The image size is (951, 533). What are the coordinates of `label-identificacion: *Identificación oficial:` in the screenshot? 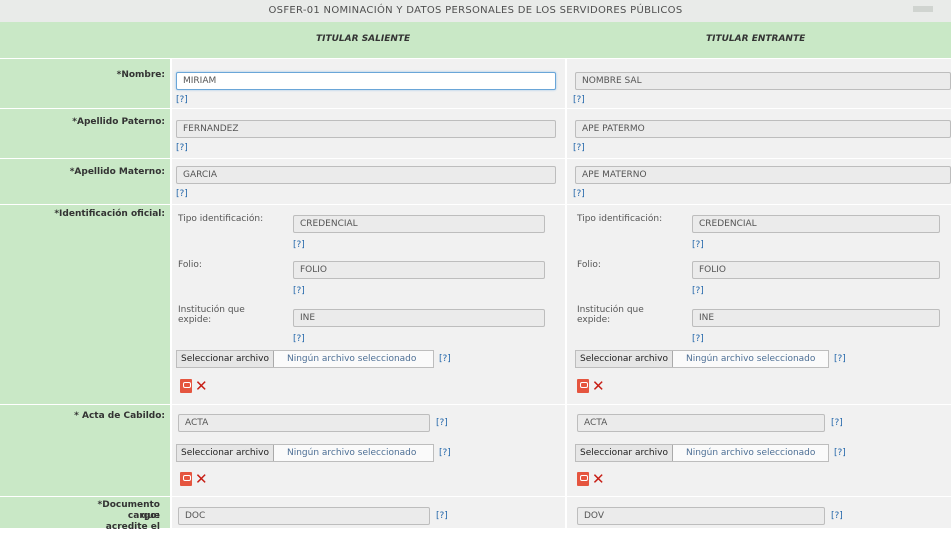 It's located at (109, 214).